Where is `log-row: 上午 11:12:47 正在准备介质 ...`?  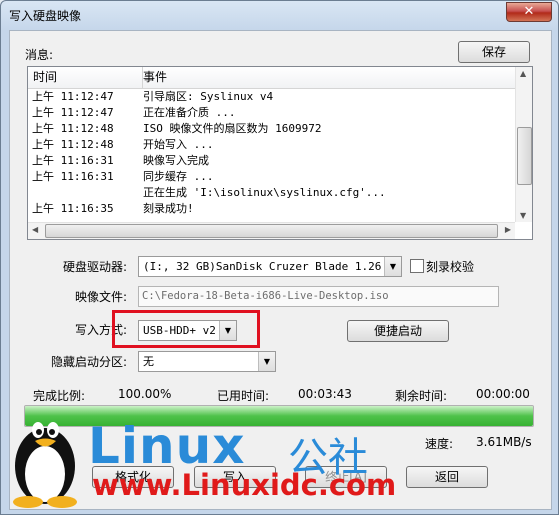
log-row: 上午 11:12:47 正在准备介质 ... is located at coordinates (271, 113).